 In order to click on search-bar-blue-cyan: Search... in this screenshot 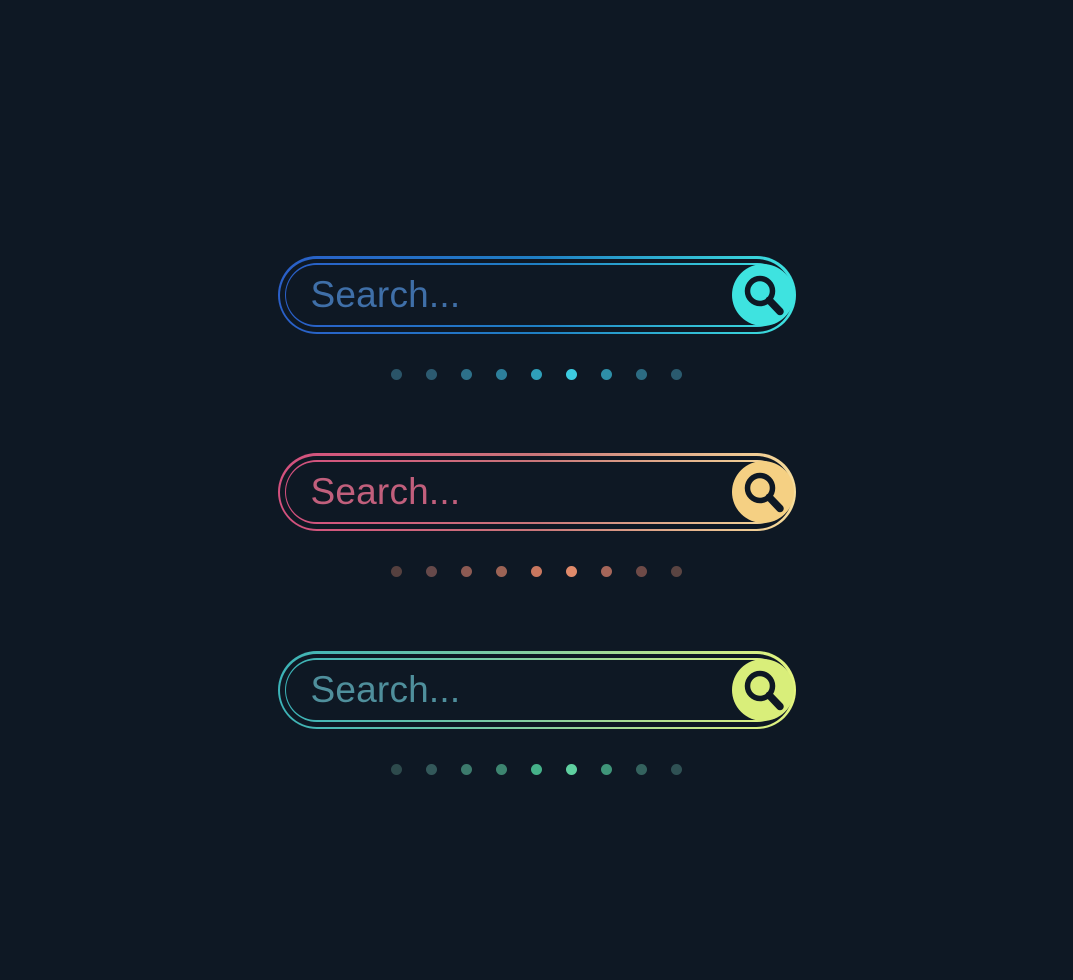, I will do `click(536, 295)`.